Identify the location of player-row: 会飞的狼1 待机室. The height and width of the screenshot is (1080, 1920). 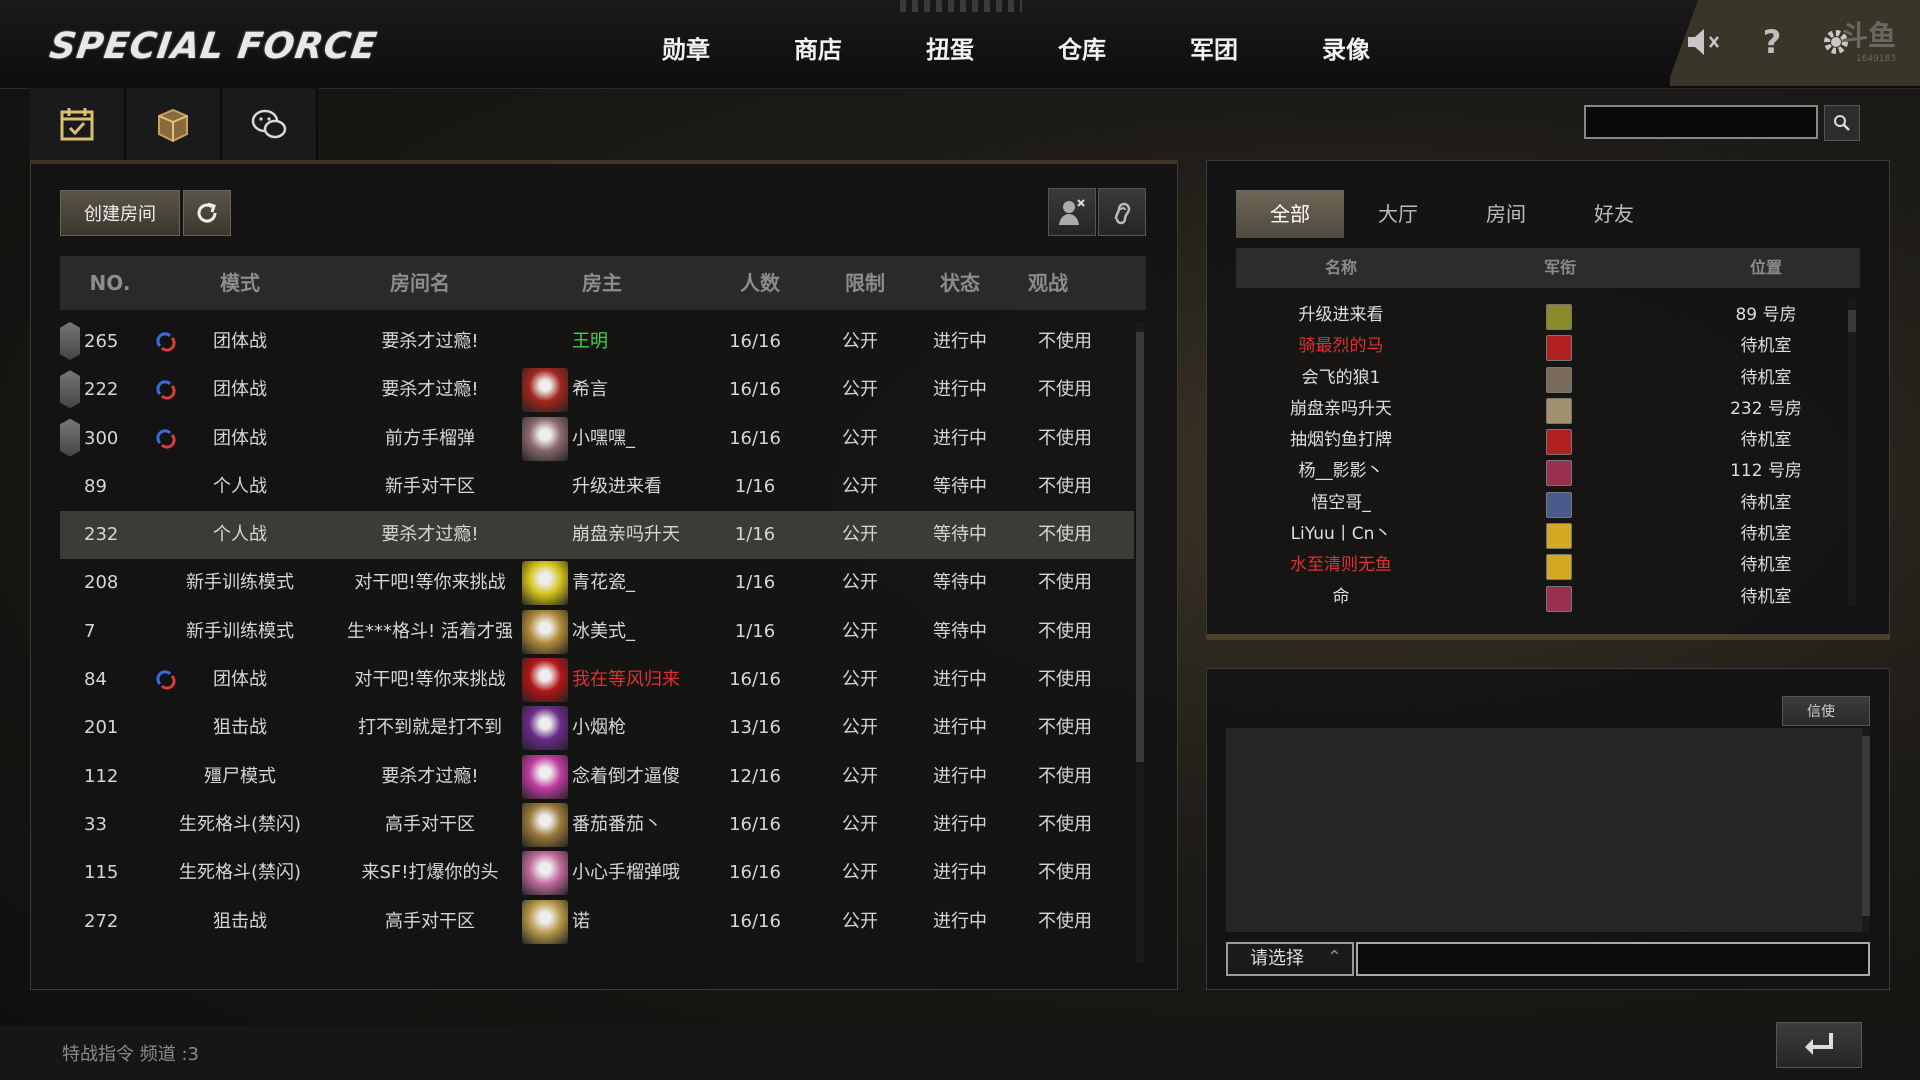
(1541, 378).